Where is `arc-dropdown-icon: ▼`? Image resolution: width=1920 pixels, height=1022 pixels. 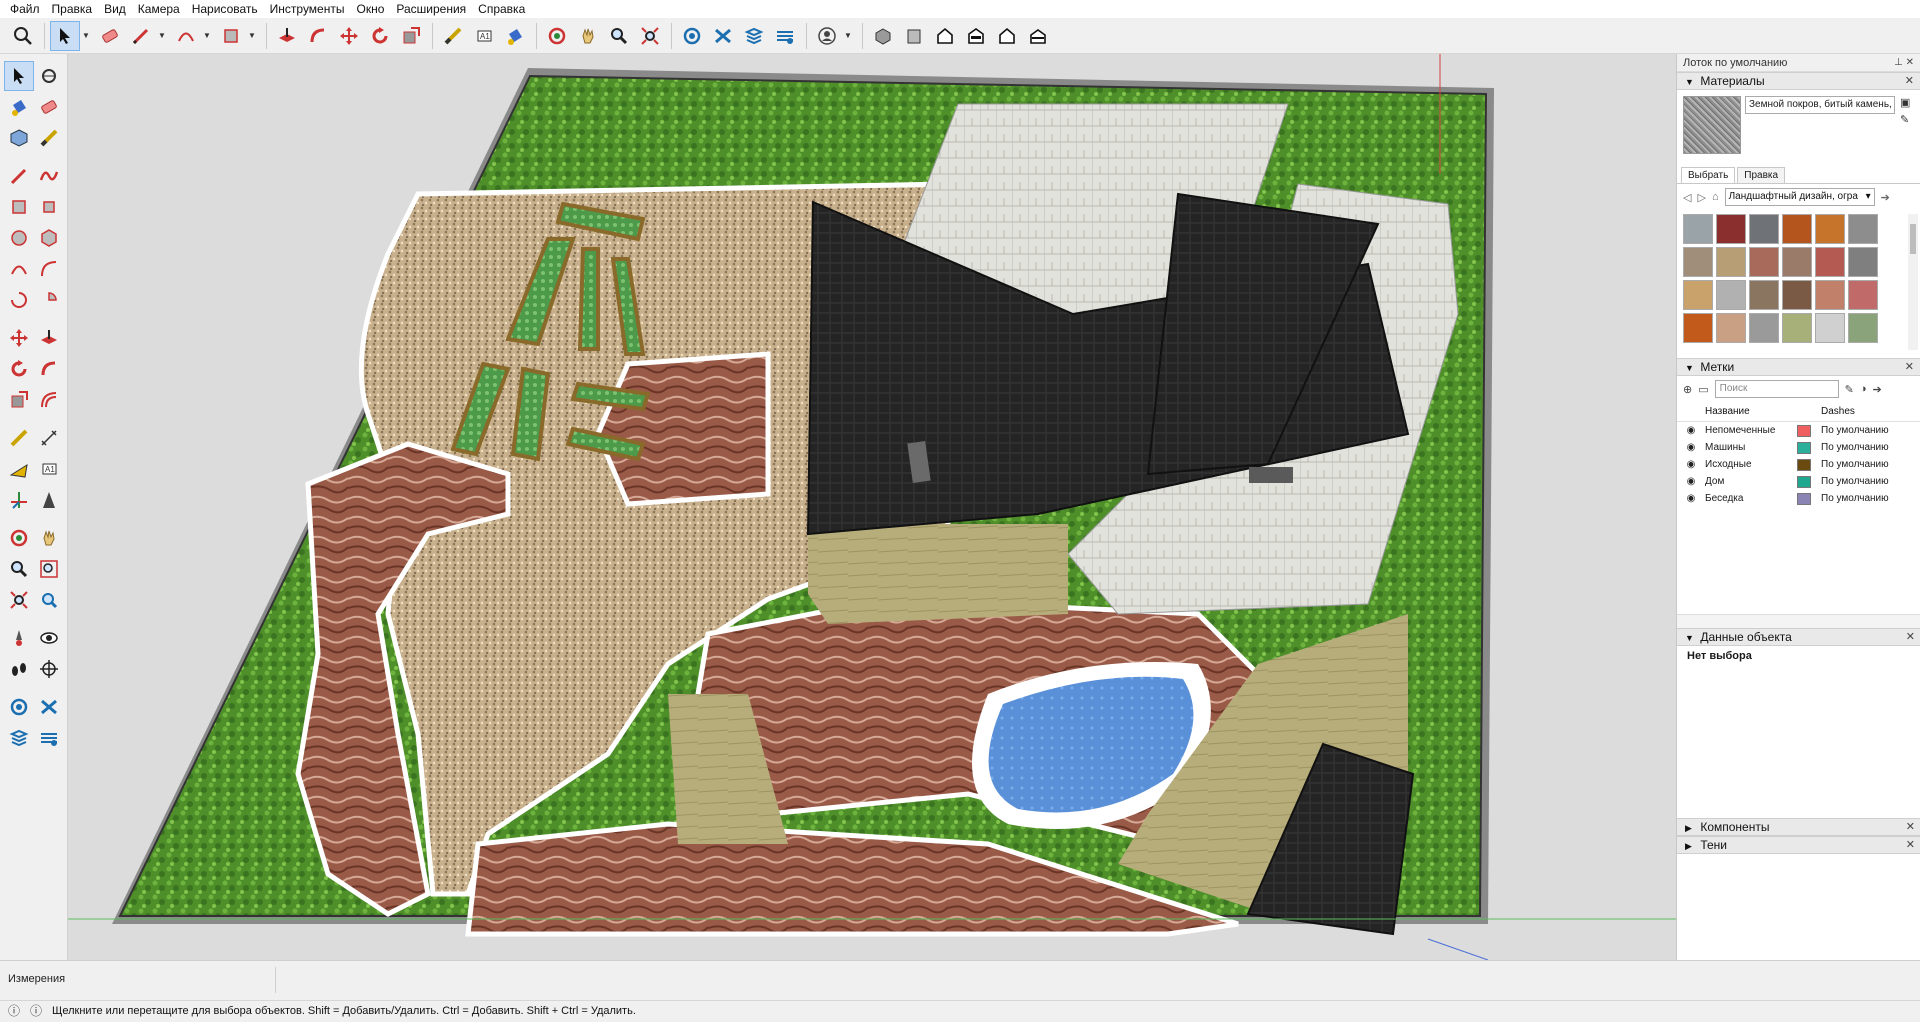
arc-dropdown-icon: ▼ is located at coordinates (207, 36).